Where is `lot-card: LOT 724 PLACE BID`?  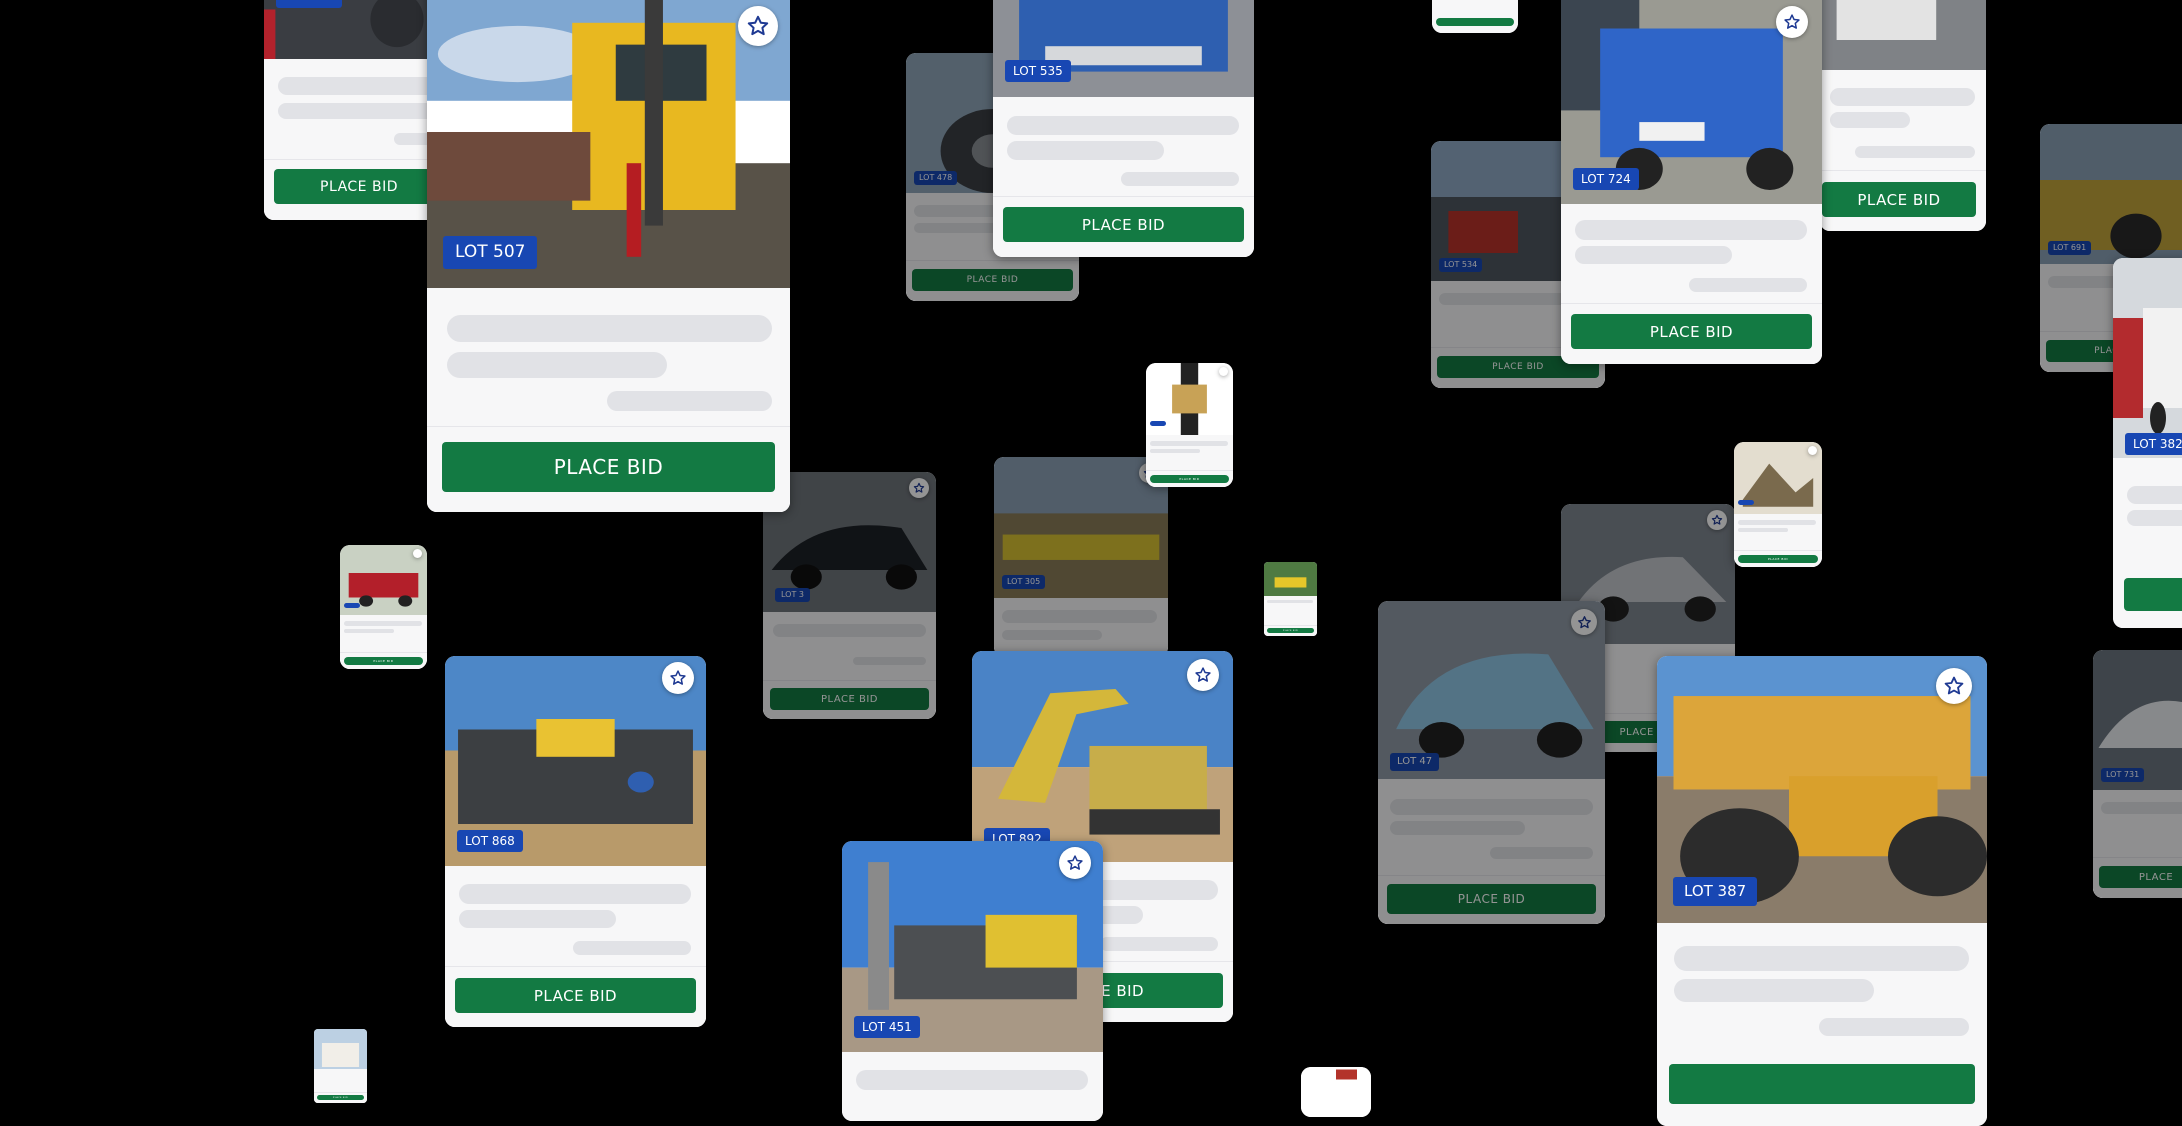
lot-card: LOT 724 PLACE BID is located at coordinates (1691, 182).